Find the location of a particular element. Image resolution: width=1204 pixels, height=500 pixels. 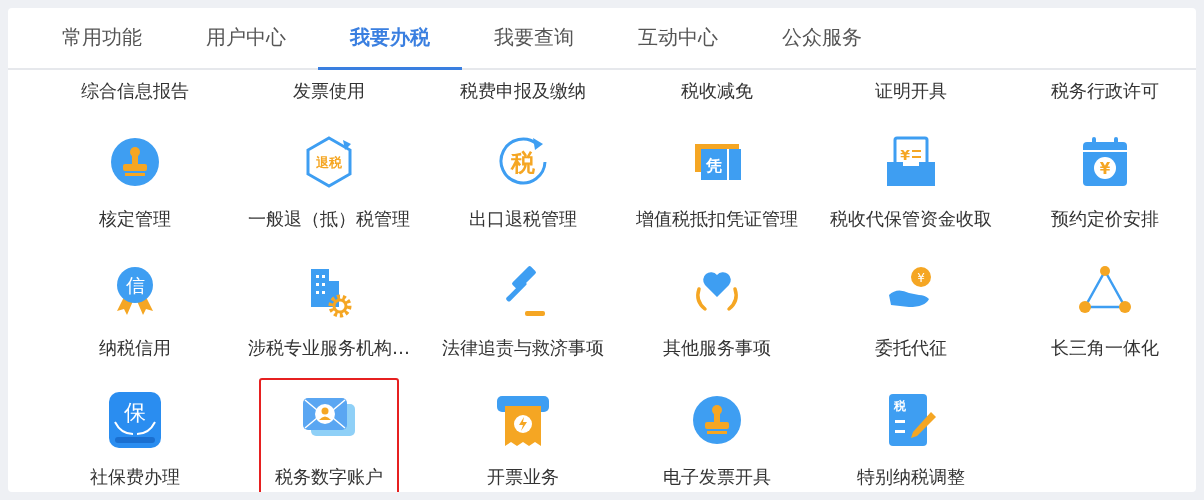

service-tile: 税费申报及缴纳 is located at coordinates (523, 95).